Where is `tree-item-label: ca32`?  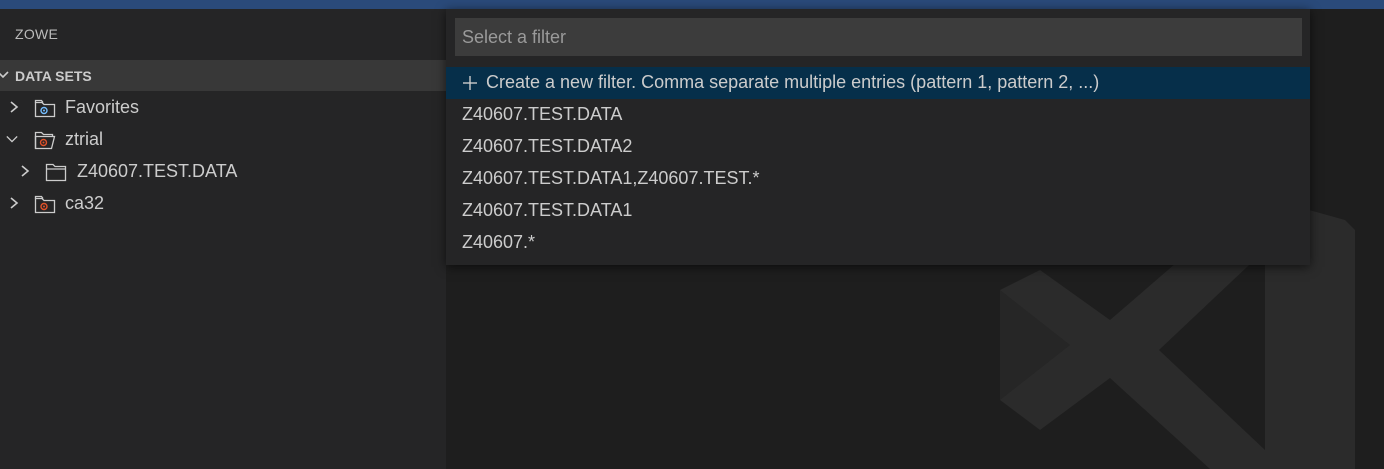 tree-item-label: ca32 is located at coordinates (85, 203).